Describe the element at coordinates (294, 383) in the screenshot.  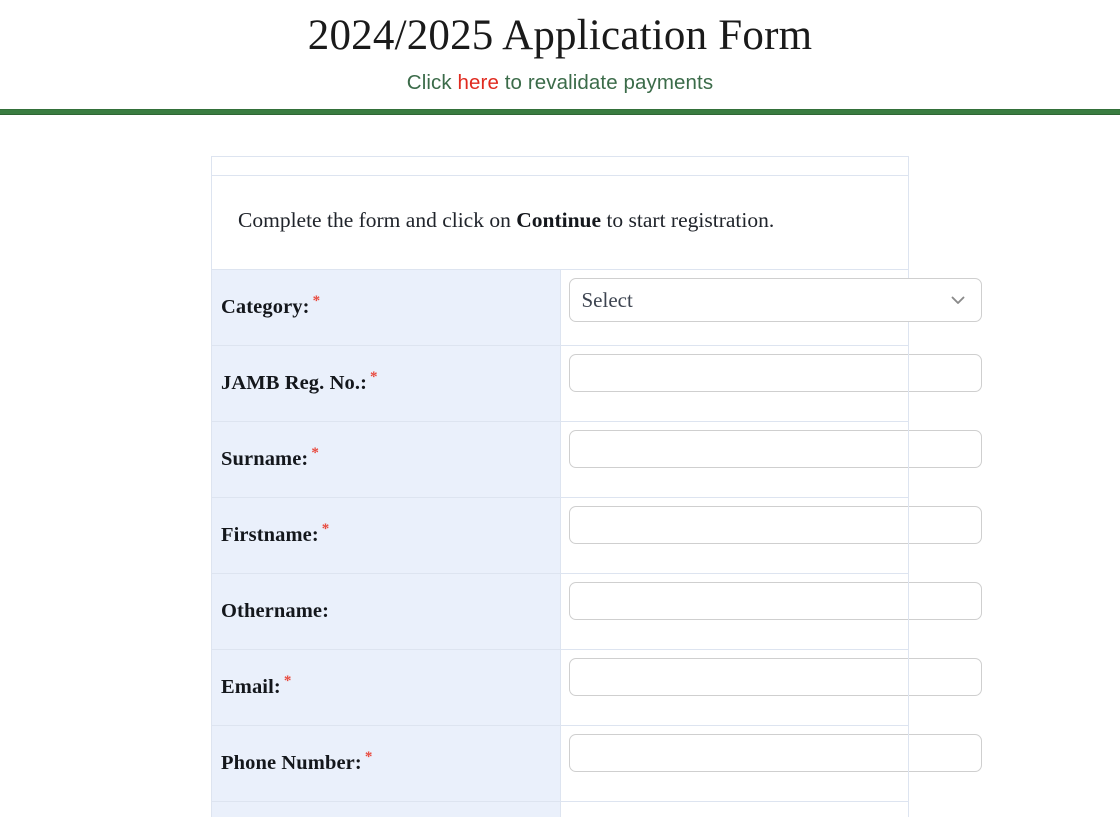
I see `label-text: JAMB Reg. No.:` at that location.